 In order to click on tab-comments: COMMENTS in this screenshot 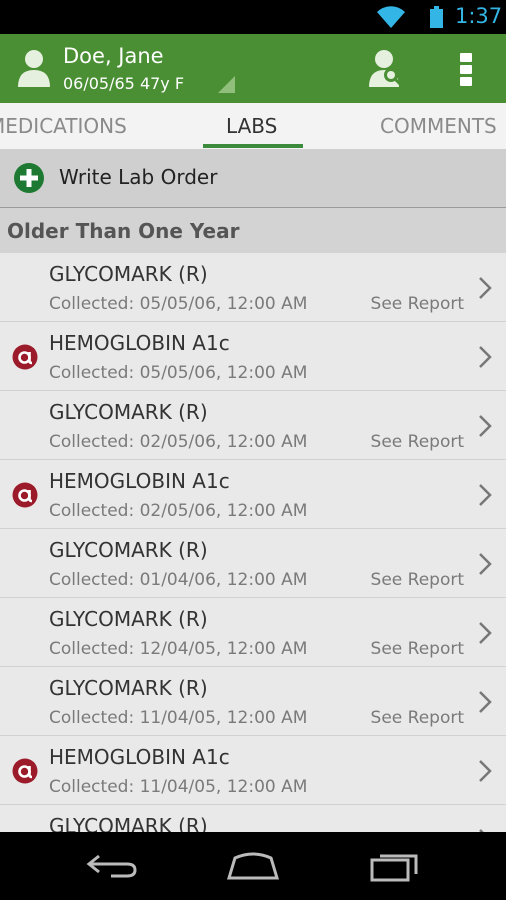, I will do `click(438, 126)`.